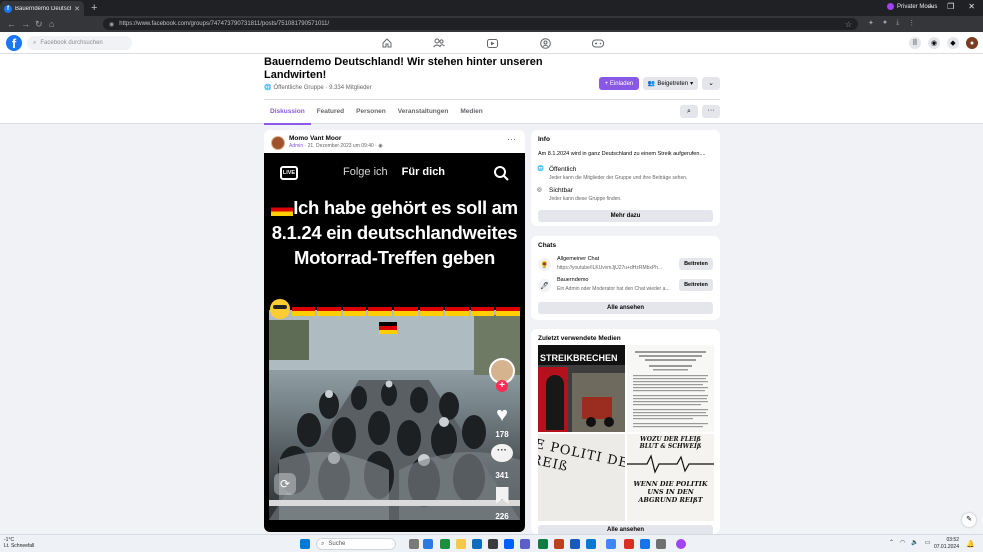 Image resolution: width=983 pixels, height=552 pixels. What do you see at coordinates (581, 477) in the screenshot?
I see `media-thumbnail: E POLITI DEN REIß` at bounding box center [581, 477].